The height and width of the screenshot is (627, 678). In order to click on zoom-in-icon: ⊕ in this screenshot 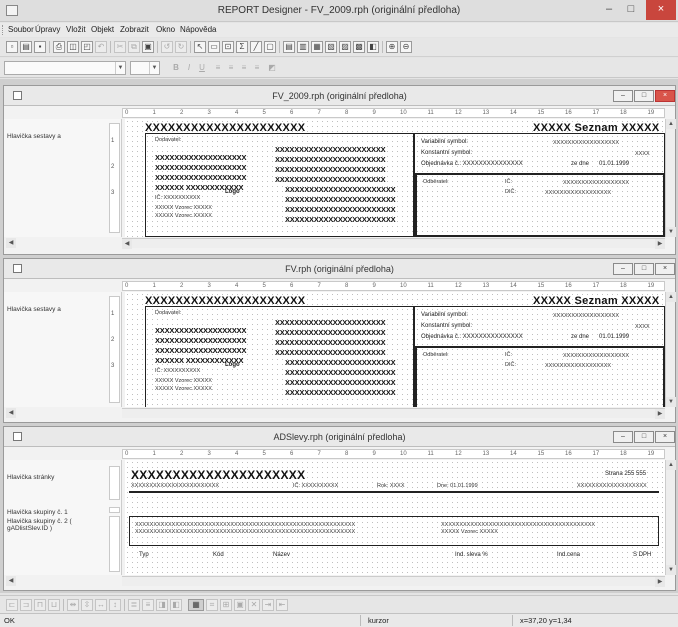, I will do `click(392, 47)`.